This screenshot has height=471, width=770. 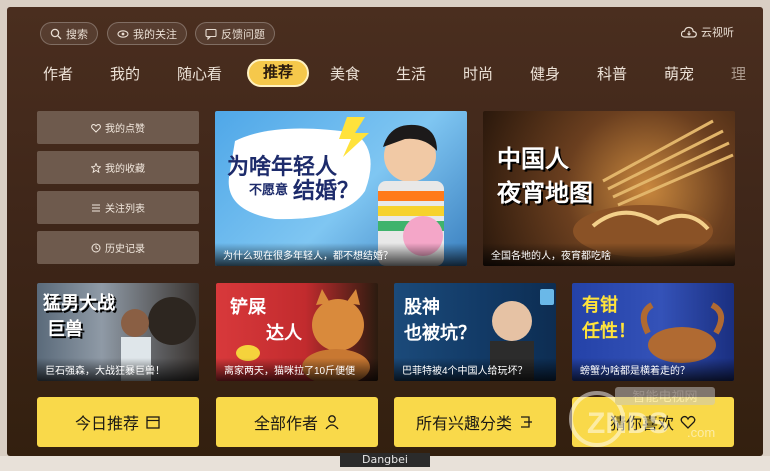 I want to click on watermark-sub: ZNDS, so click(x=628, y=423).